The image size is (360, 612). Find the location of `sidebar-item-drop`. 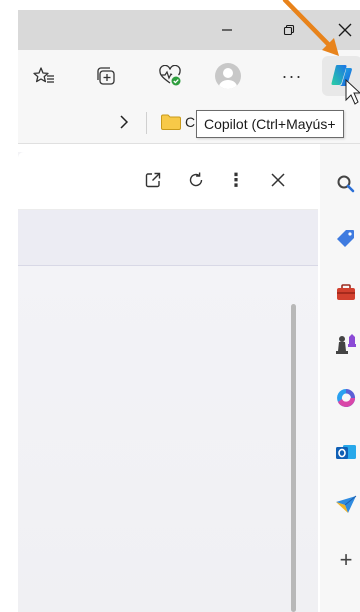

sidebar-item-drop is located at coordinates (346, 504).